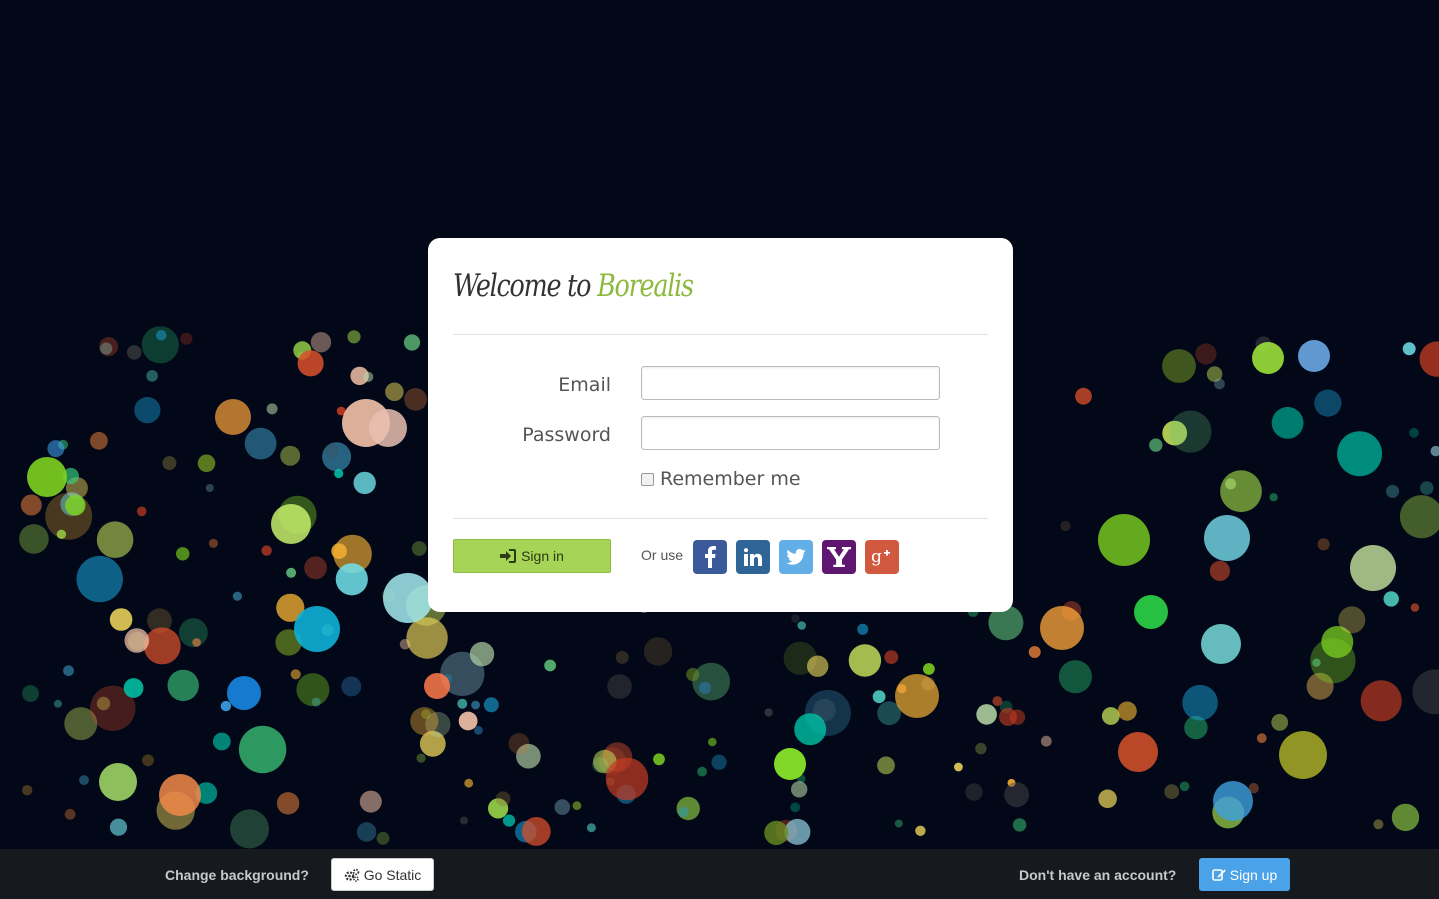  I want to click on go-static-button: Go Static, so click(382, 874).